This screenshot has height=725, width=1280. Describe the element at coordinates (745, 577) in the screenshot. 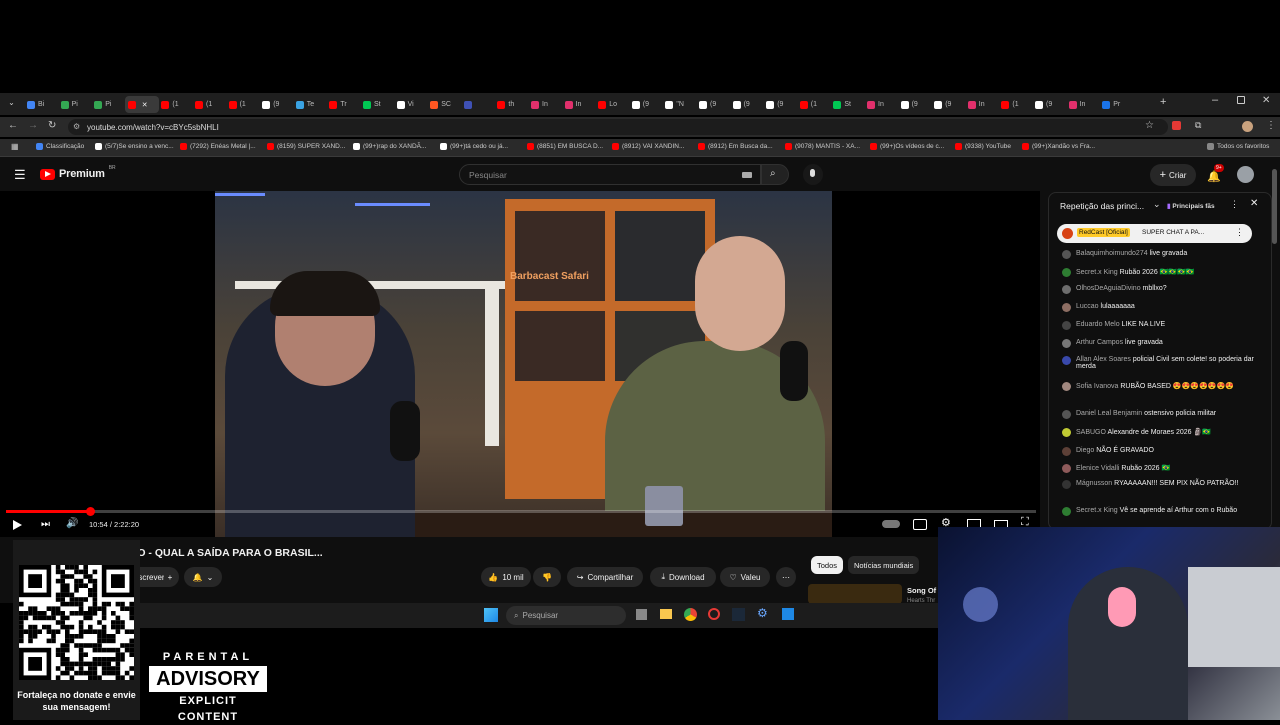

I see `thanks-button: ♡ Valeu` at that location.